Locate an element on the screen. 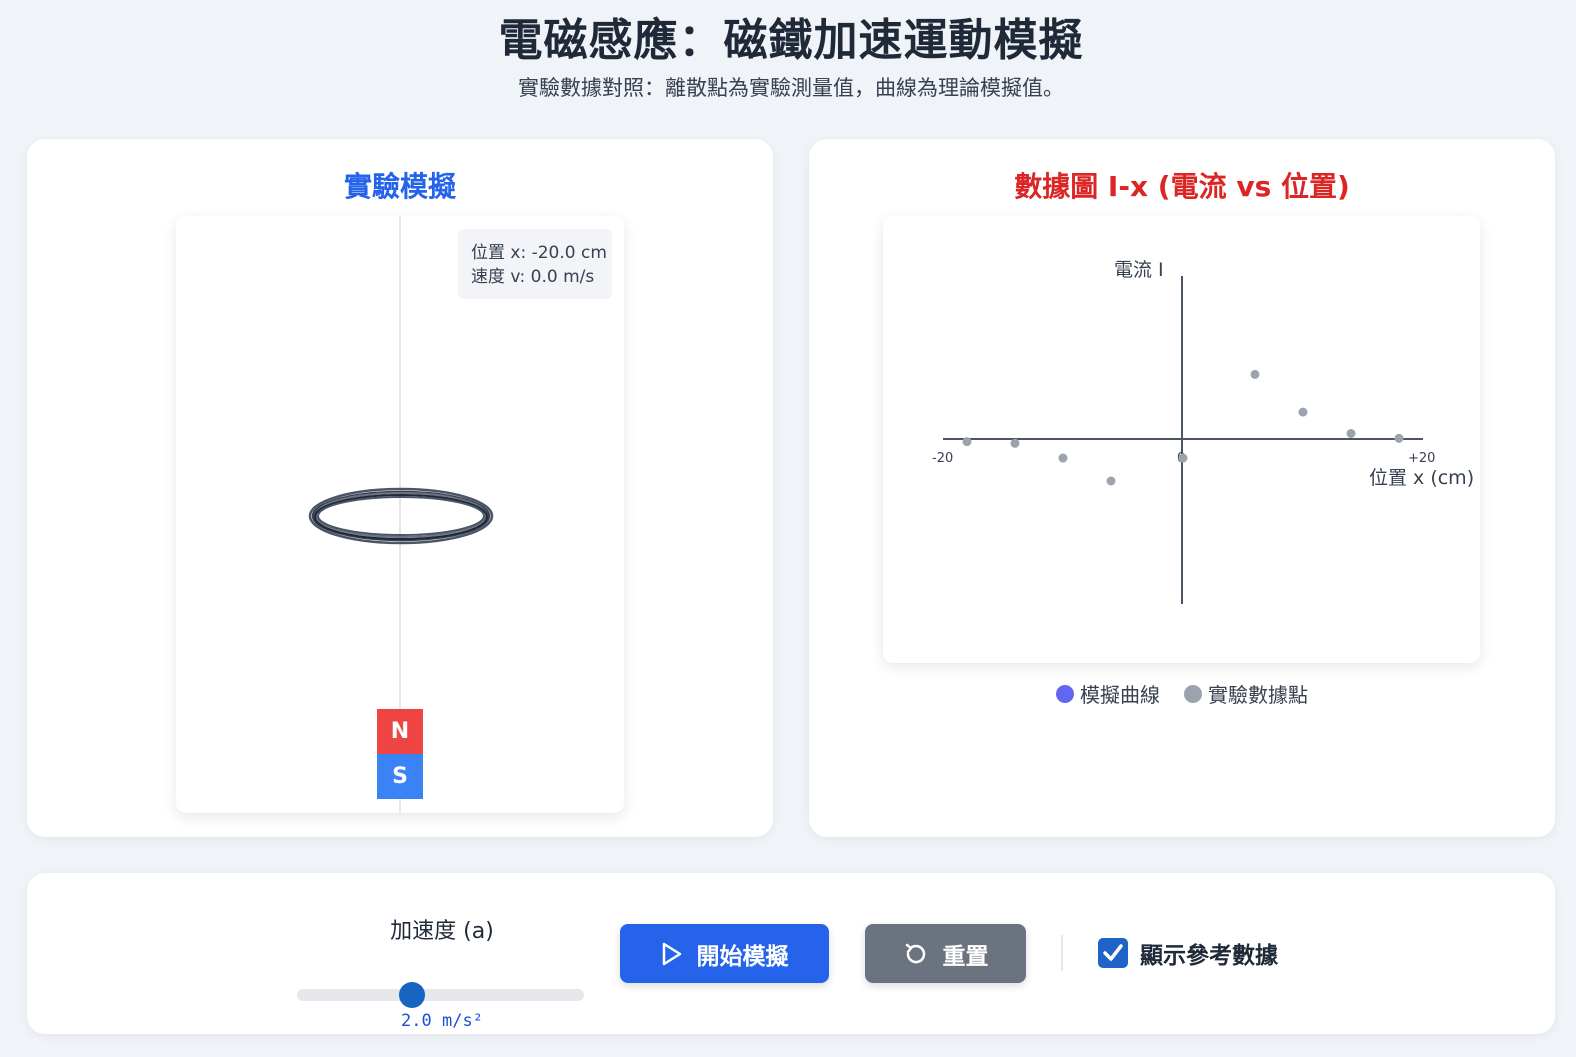 This screenshot has height=1057, width=1576. legend-label-simulation: 模擬曲線 is located at coordinates (1120, 695).